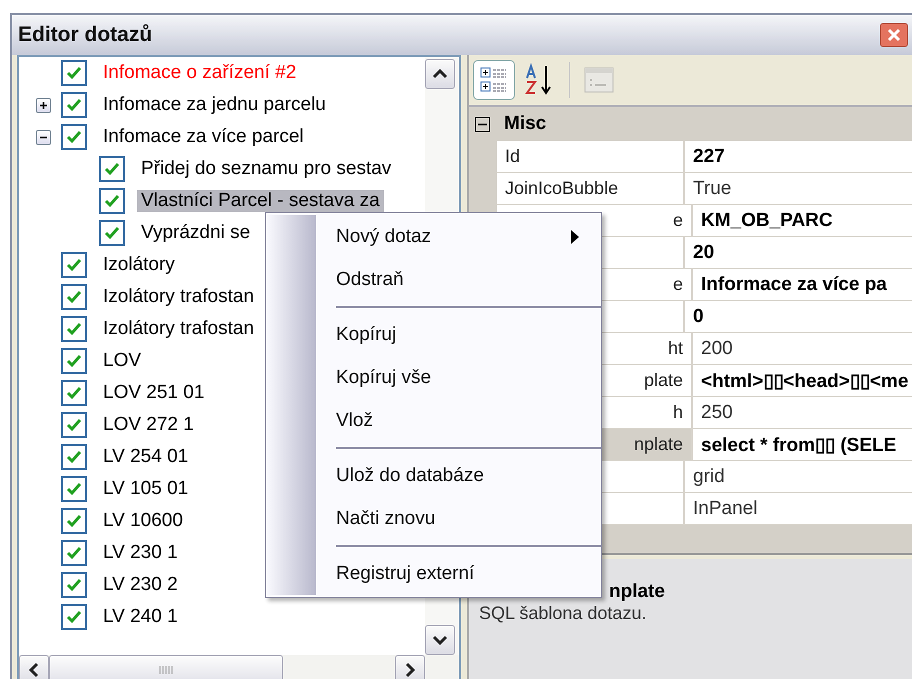  I want to click on description-title: nplate, so click(637, 592).